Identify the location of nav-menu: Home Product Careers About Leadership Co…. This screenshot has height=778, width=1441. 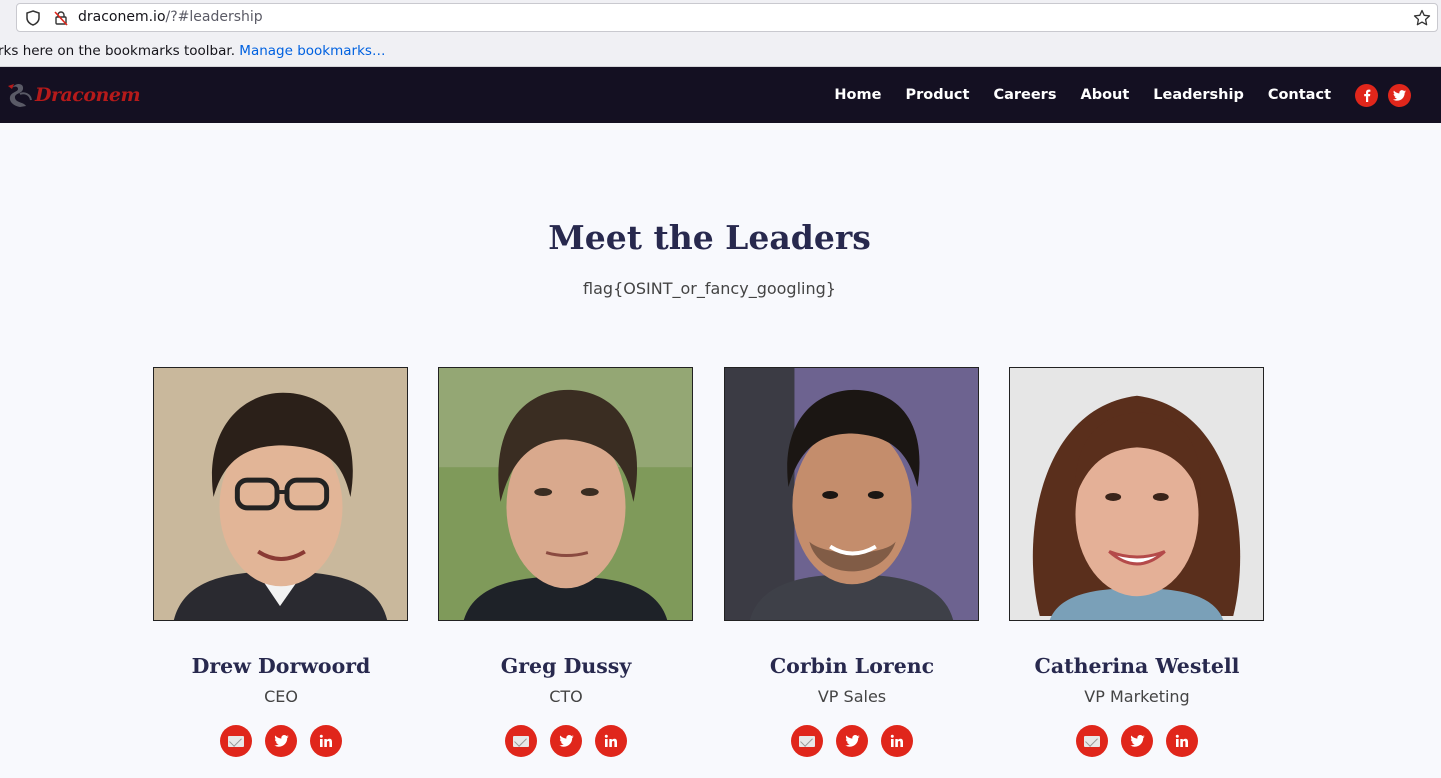
(1137, 95).